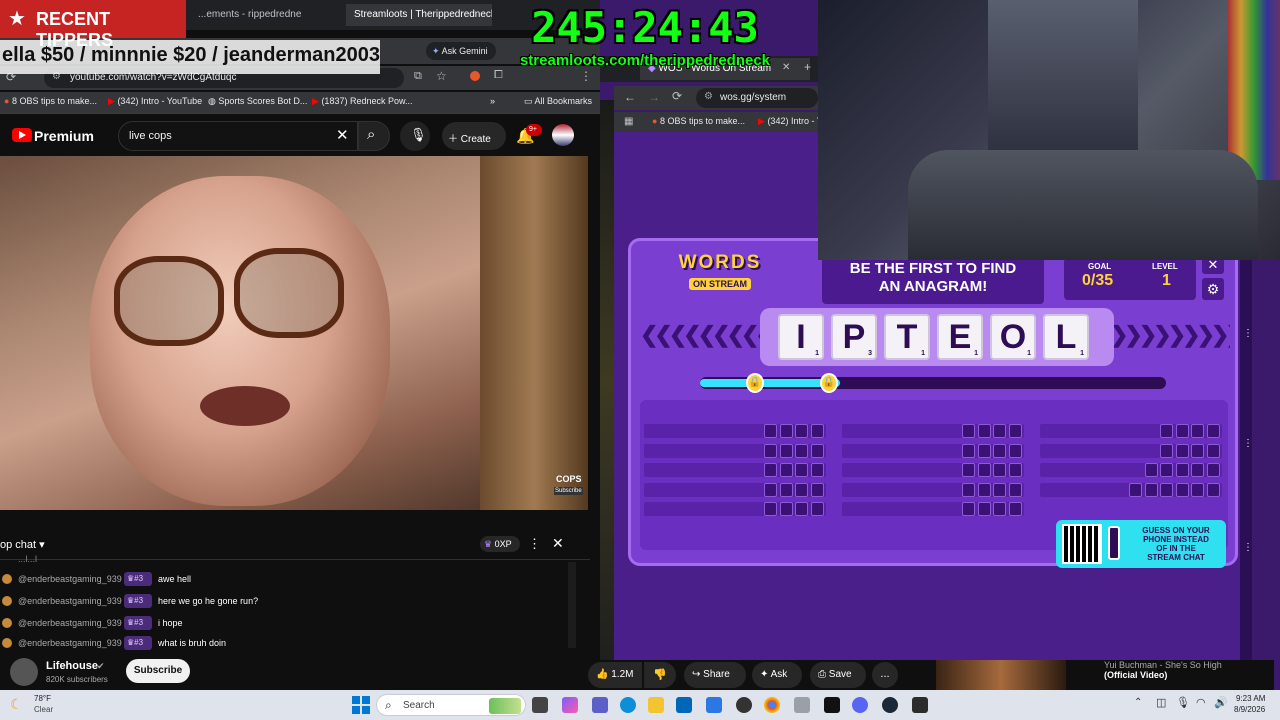  What do you see at coordinates (22, 135) in the screenshot?
I see `youtube-logo-icon` at bounding box center [22, 135].